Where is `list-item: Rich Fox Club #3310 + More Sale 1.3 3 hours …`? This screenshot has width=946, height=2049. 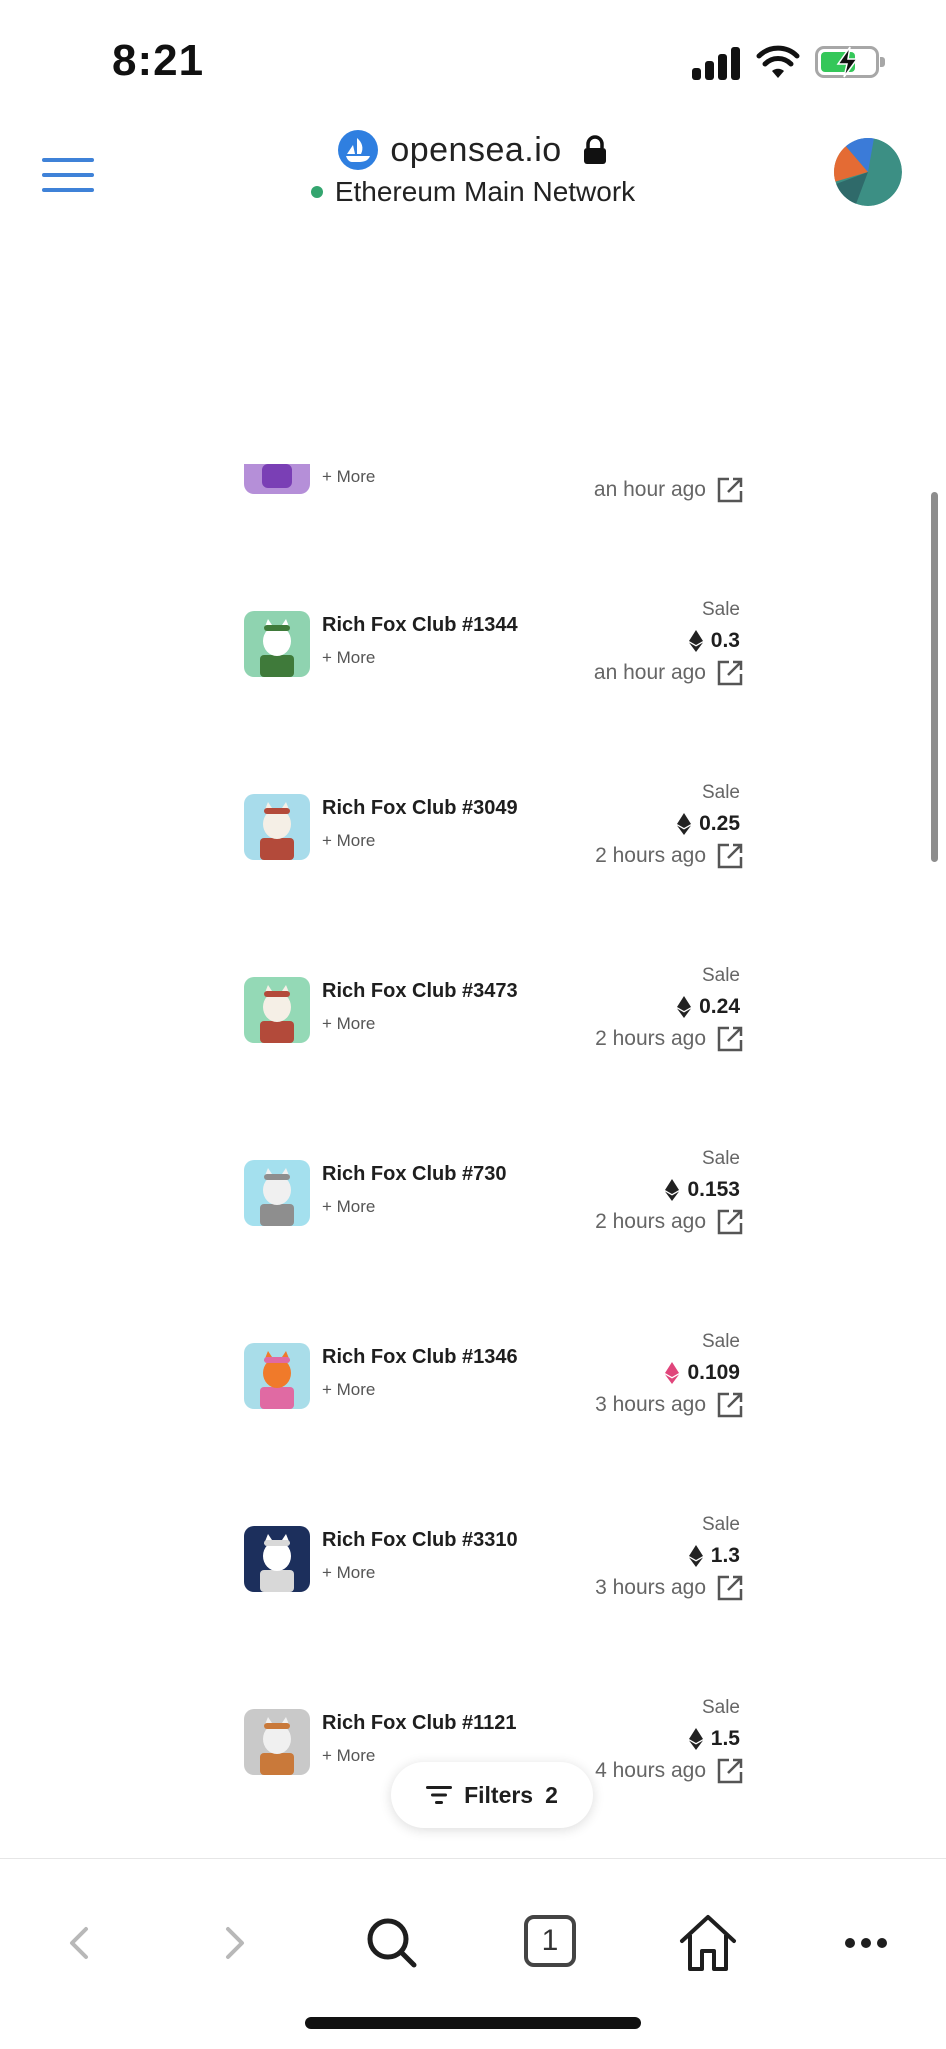 list-item: Rich Fox Club #3310 + More Sale 1.3 3 hours … is located at coordinates (494, 1570).